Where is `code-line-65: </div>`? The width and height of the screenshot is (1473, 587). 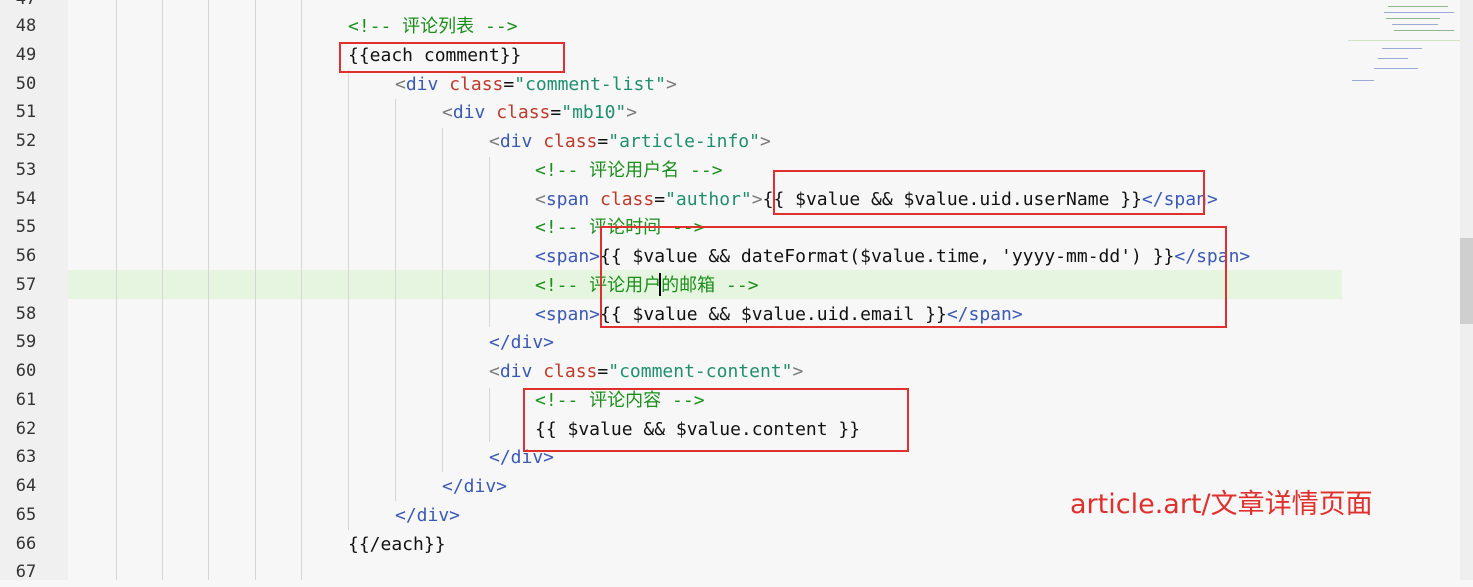
code-line-65: </div> is located at coordinates (427, 515).